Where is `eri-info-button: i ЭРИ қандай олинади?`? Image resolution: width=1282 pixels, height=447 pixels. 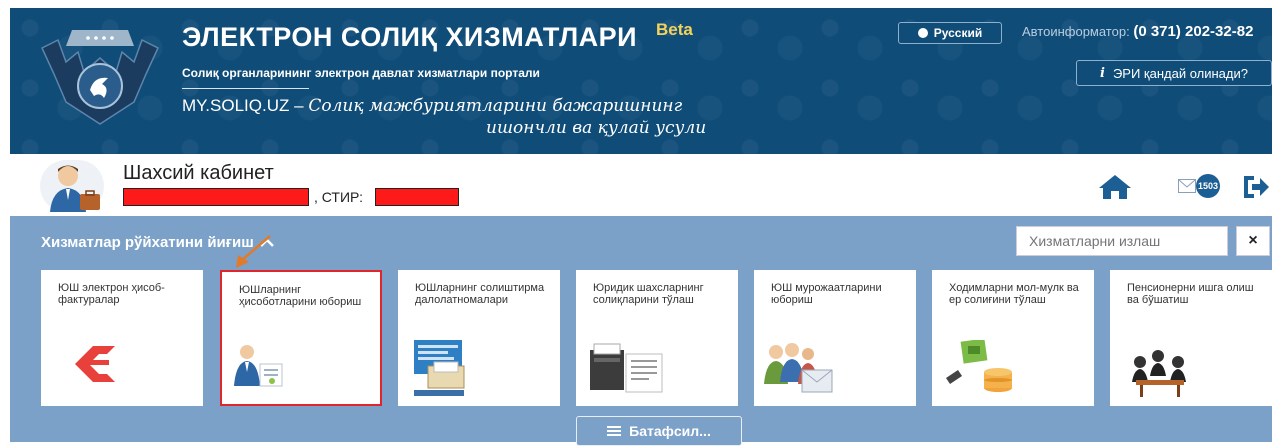 eri-info-button: i ЭРИ қандай олинади? is located at coordinates (1174, 73).